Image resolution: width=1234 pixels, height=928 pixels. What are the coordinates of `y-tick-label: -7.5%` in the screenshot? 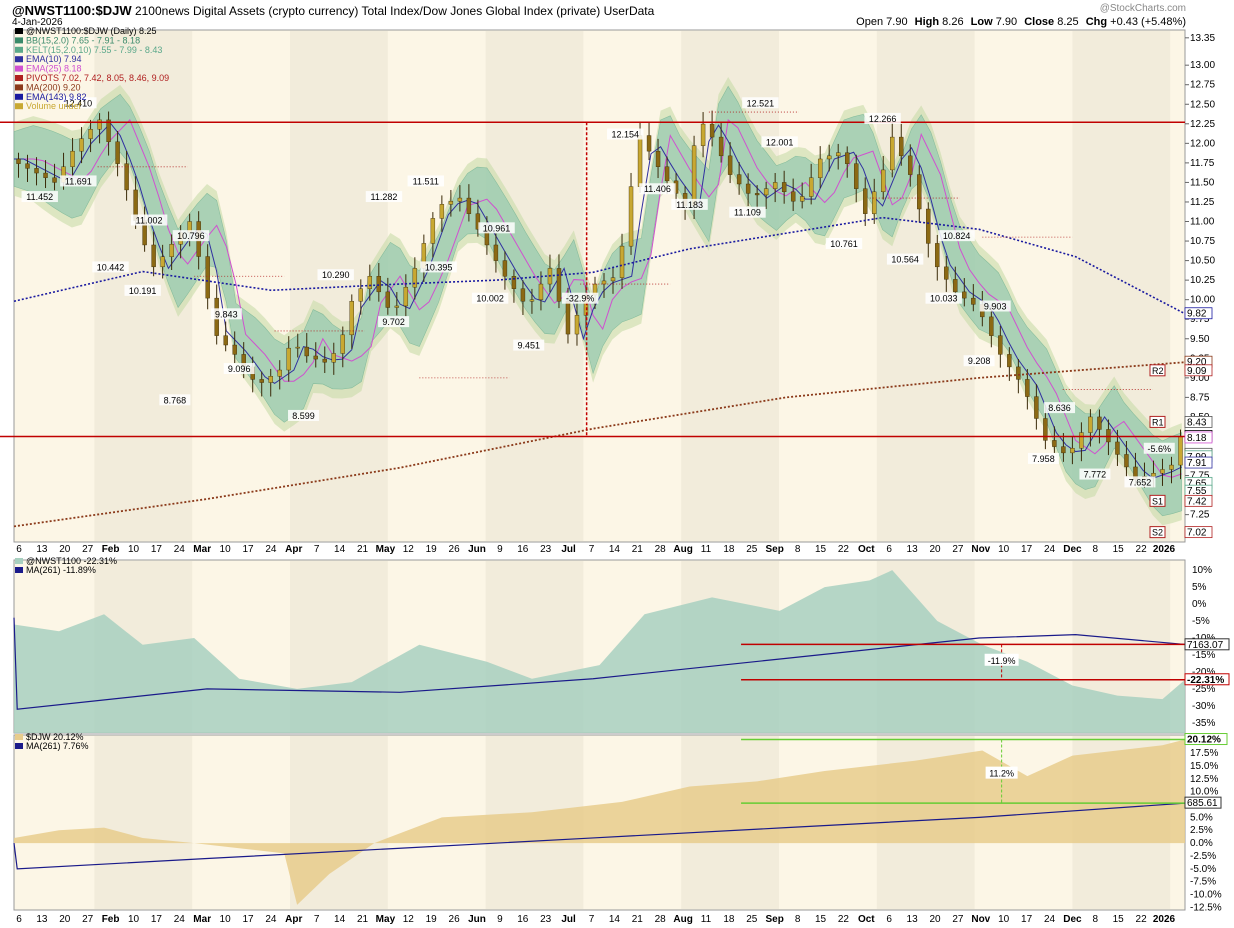 It's located at (1203, 882).